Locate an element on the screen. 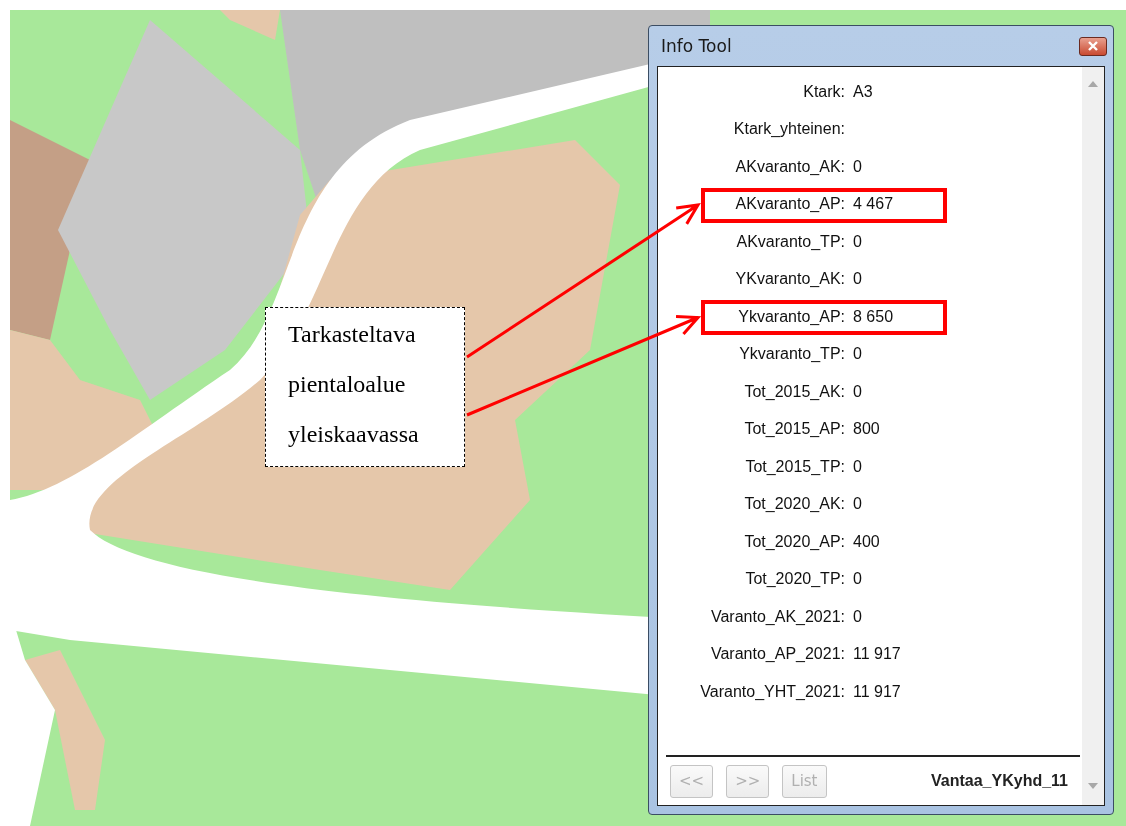 The image size is (1126, 826). field-label: Tot_2020_AK: is located at coordinates (794, 504).